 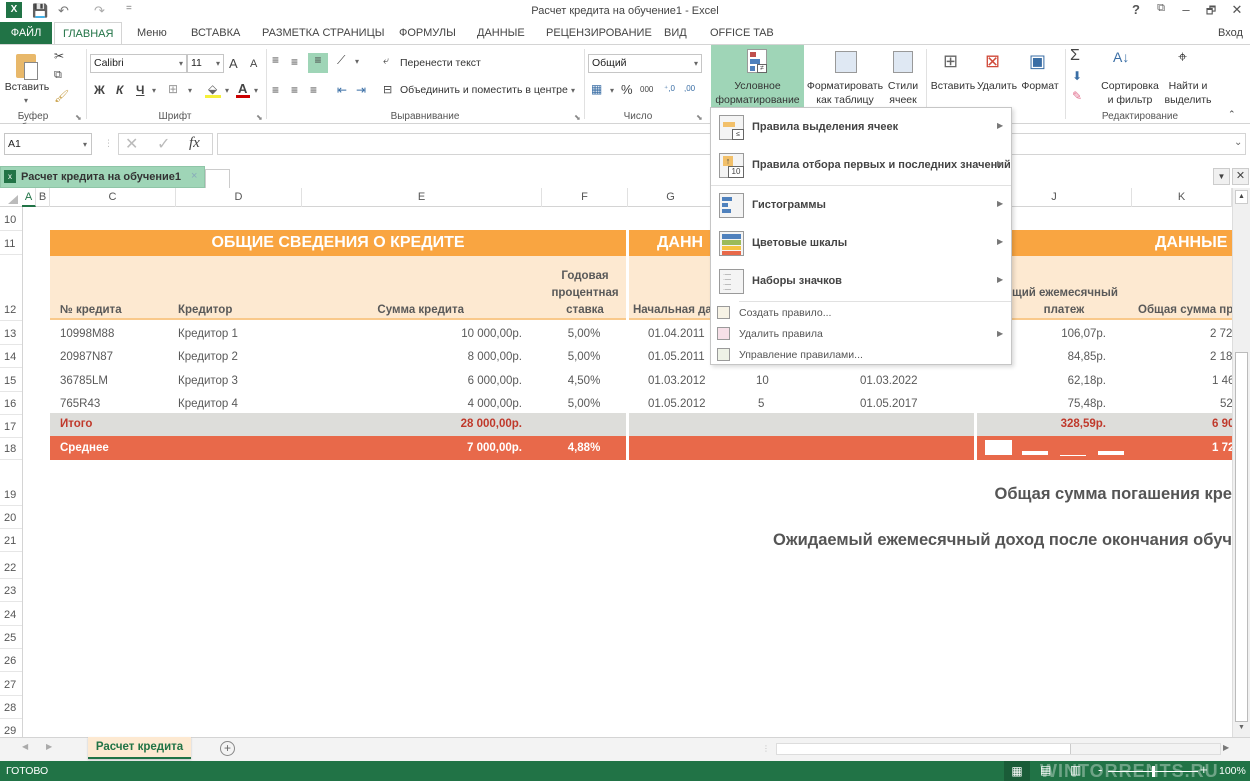 I want to click on merge-center-icon: ⊟, so click(x=387, y=89).